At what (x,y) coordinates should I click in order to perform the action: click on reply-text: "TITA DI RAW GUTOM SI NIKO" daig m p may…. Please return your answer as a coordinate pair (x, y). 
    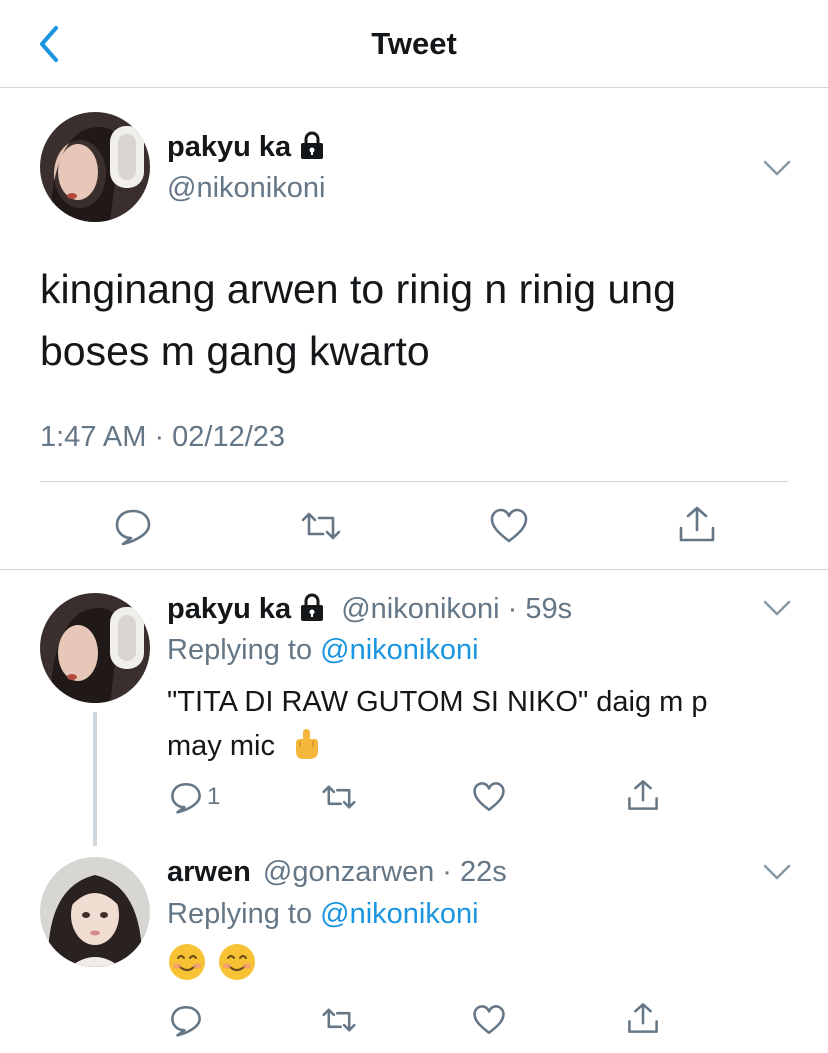
    Looking at the image, I should click on (477, 724).